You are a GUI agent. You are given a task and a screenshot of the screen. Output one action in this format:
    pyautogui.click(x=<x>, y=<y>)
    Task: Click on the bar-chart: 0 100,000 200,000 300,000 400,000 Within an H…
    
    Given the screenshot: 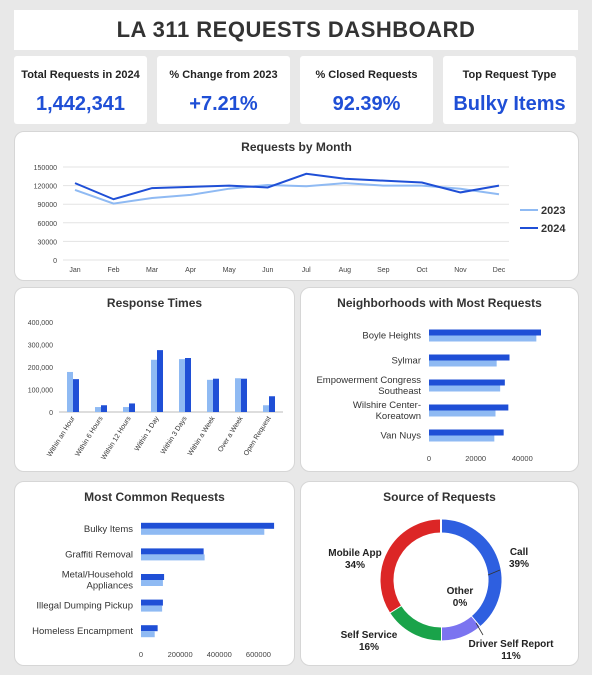 What is the action you would take?
    pyautogui.click(x=155, y=390)
    